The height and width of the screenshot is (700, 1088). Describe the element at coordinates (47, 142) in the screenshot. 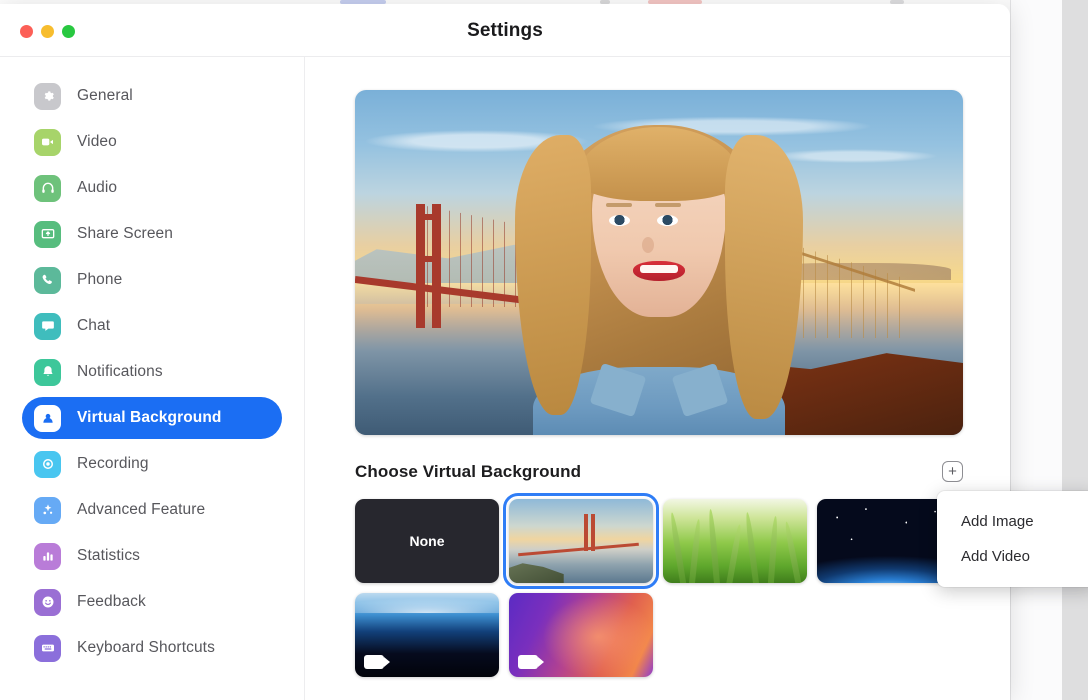

I see `video-camera-icon` at that location.